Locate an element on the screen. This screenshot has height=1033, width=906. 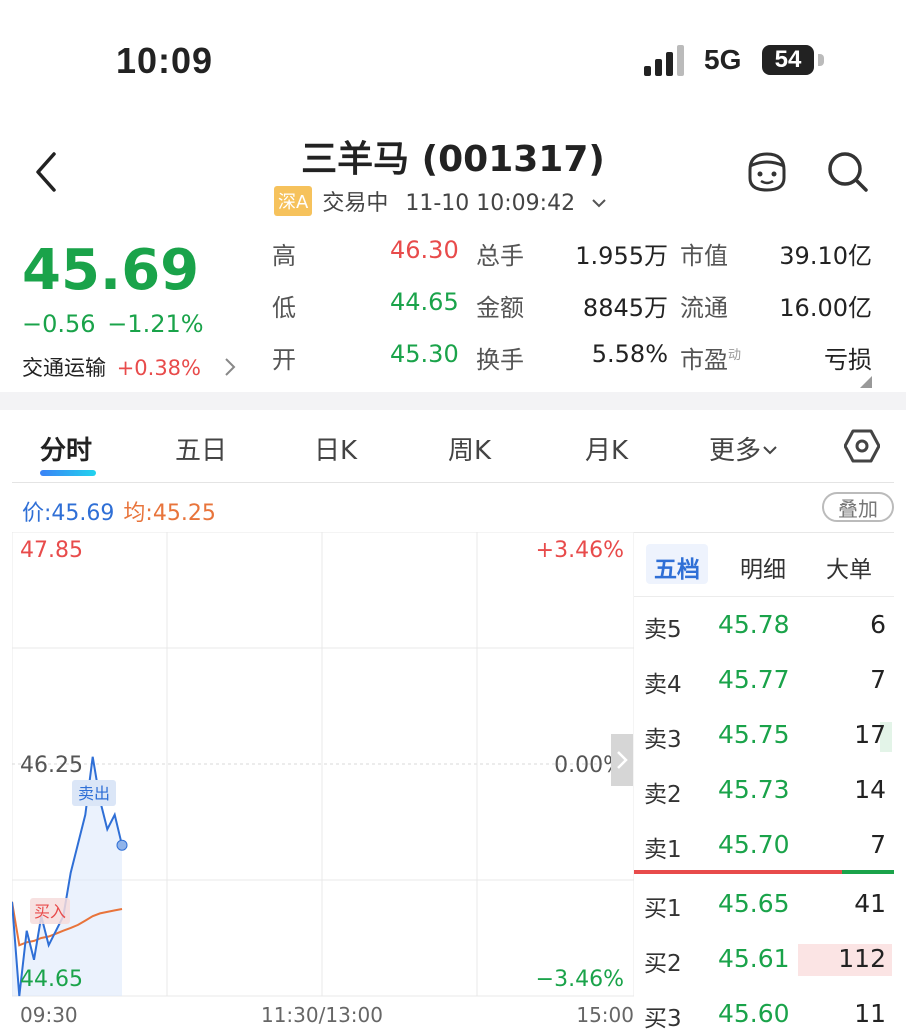
amount-value: 8845万 is located at coordinates (625, 308).